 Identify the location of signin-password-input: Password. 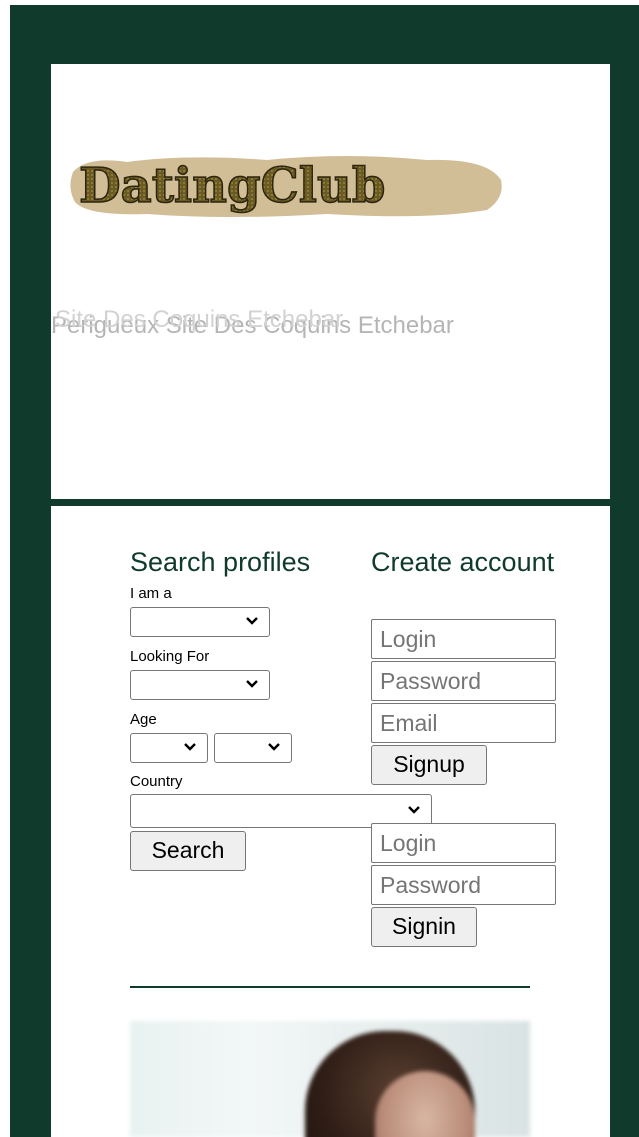
(463, 885).